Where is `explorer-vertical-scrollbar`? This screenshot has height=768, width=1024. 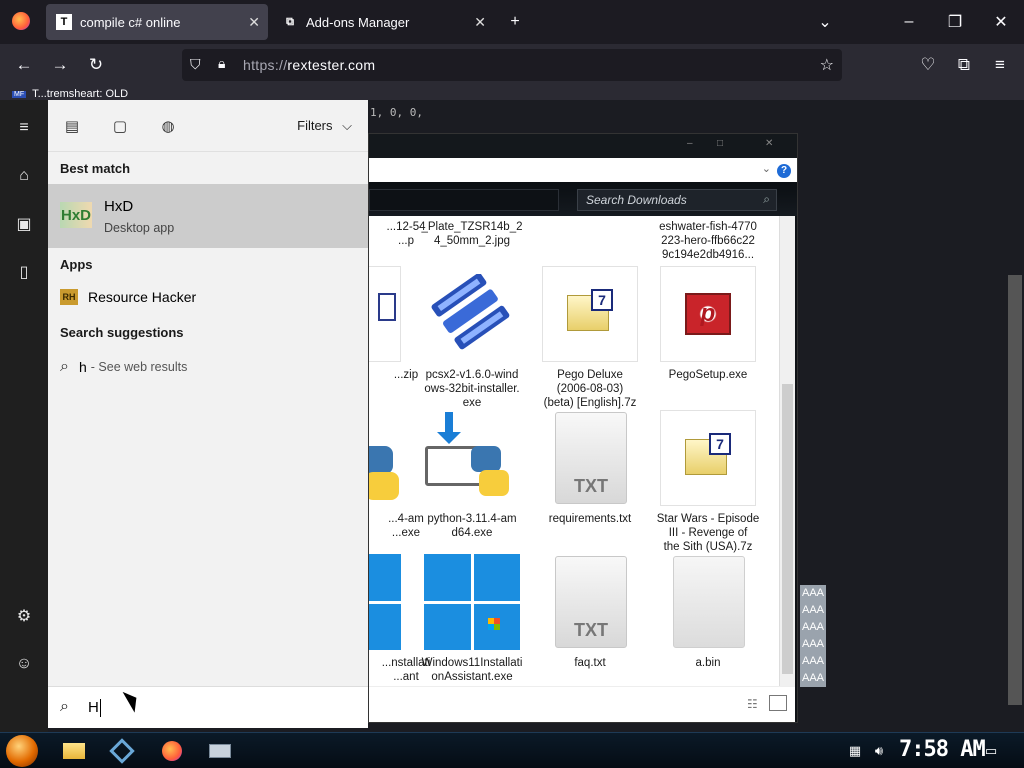
explorer-vertical-scrollbar is located at coordinates (787, 451).